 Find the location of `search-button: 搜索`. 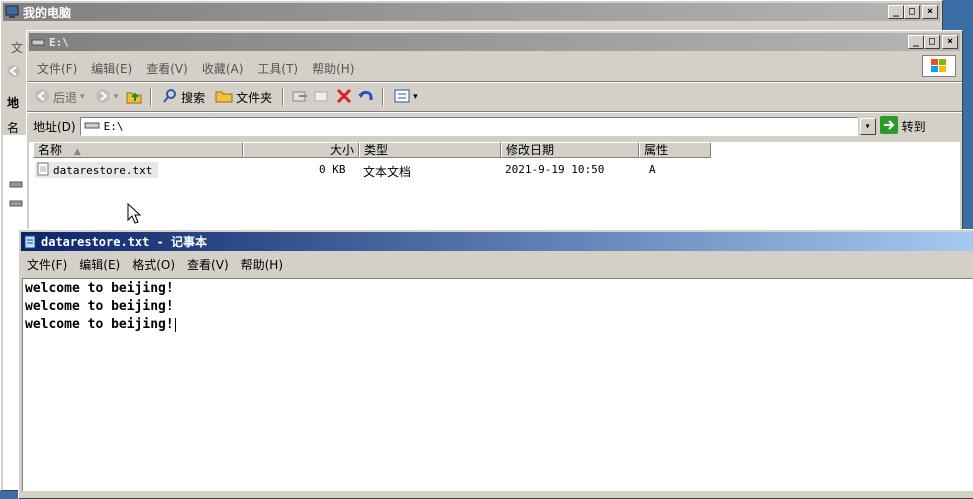

search-button: 搜索 is located at coordinates (183, 97).